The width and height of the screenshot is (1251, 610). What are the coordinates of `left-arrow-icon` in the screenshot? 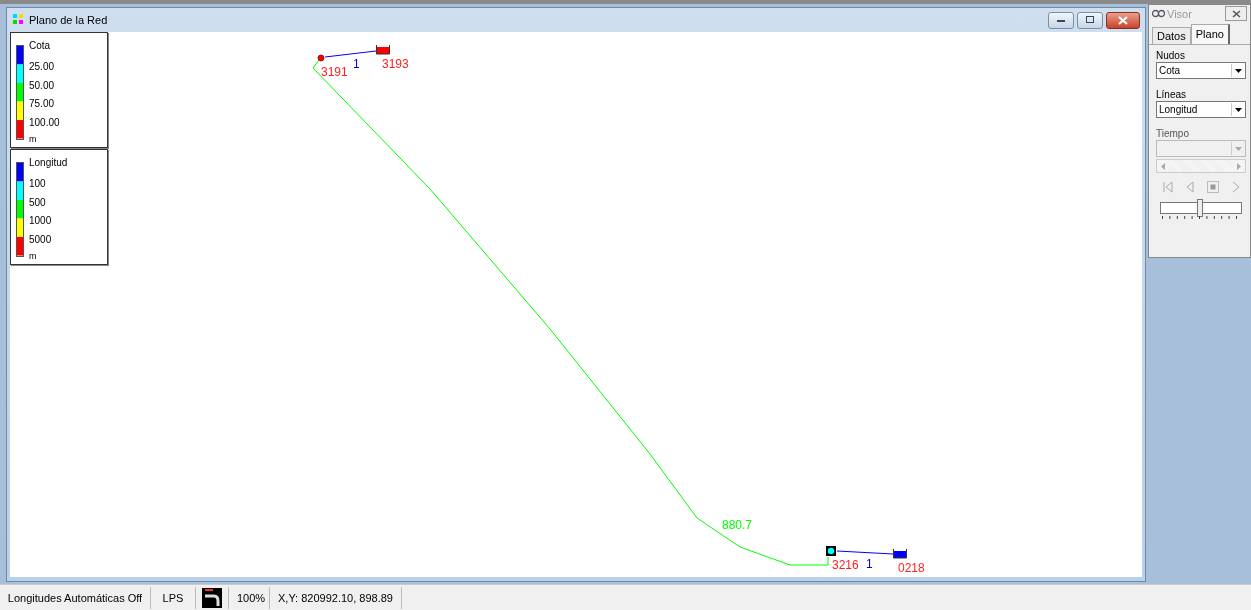 It's located at (1163, 166).